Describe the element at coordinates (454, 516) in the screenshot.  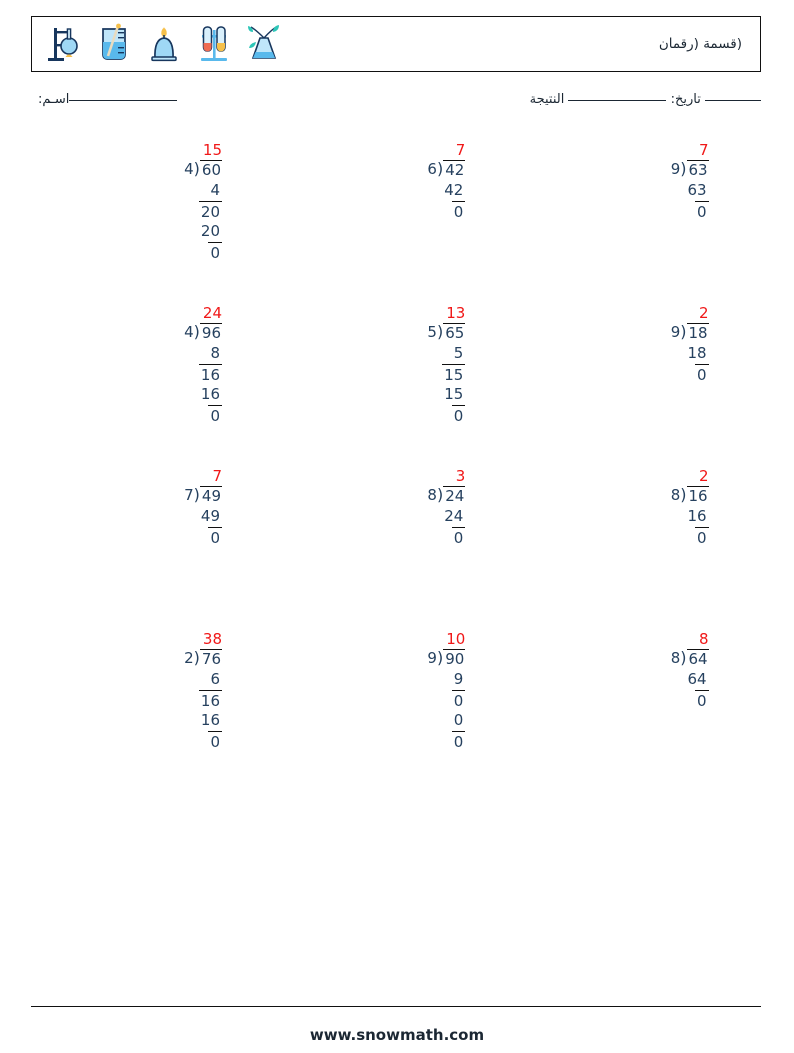
I see `work-step-value: 24` at that location.